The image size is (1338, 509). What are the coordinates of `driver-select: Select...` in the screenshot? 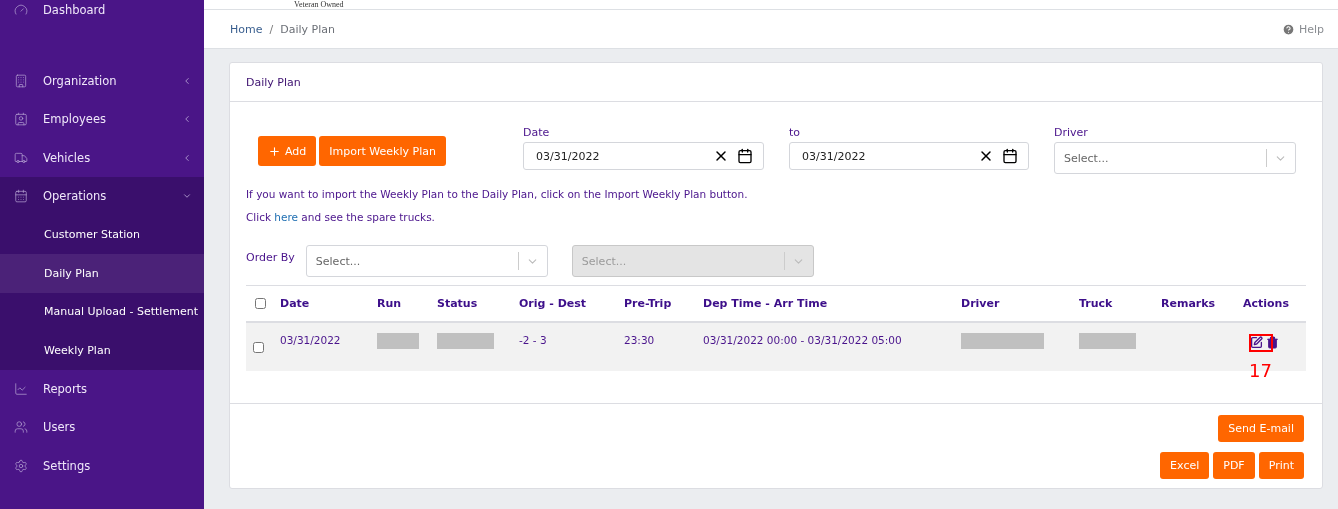 It's located at (1175, 158).